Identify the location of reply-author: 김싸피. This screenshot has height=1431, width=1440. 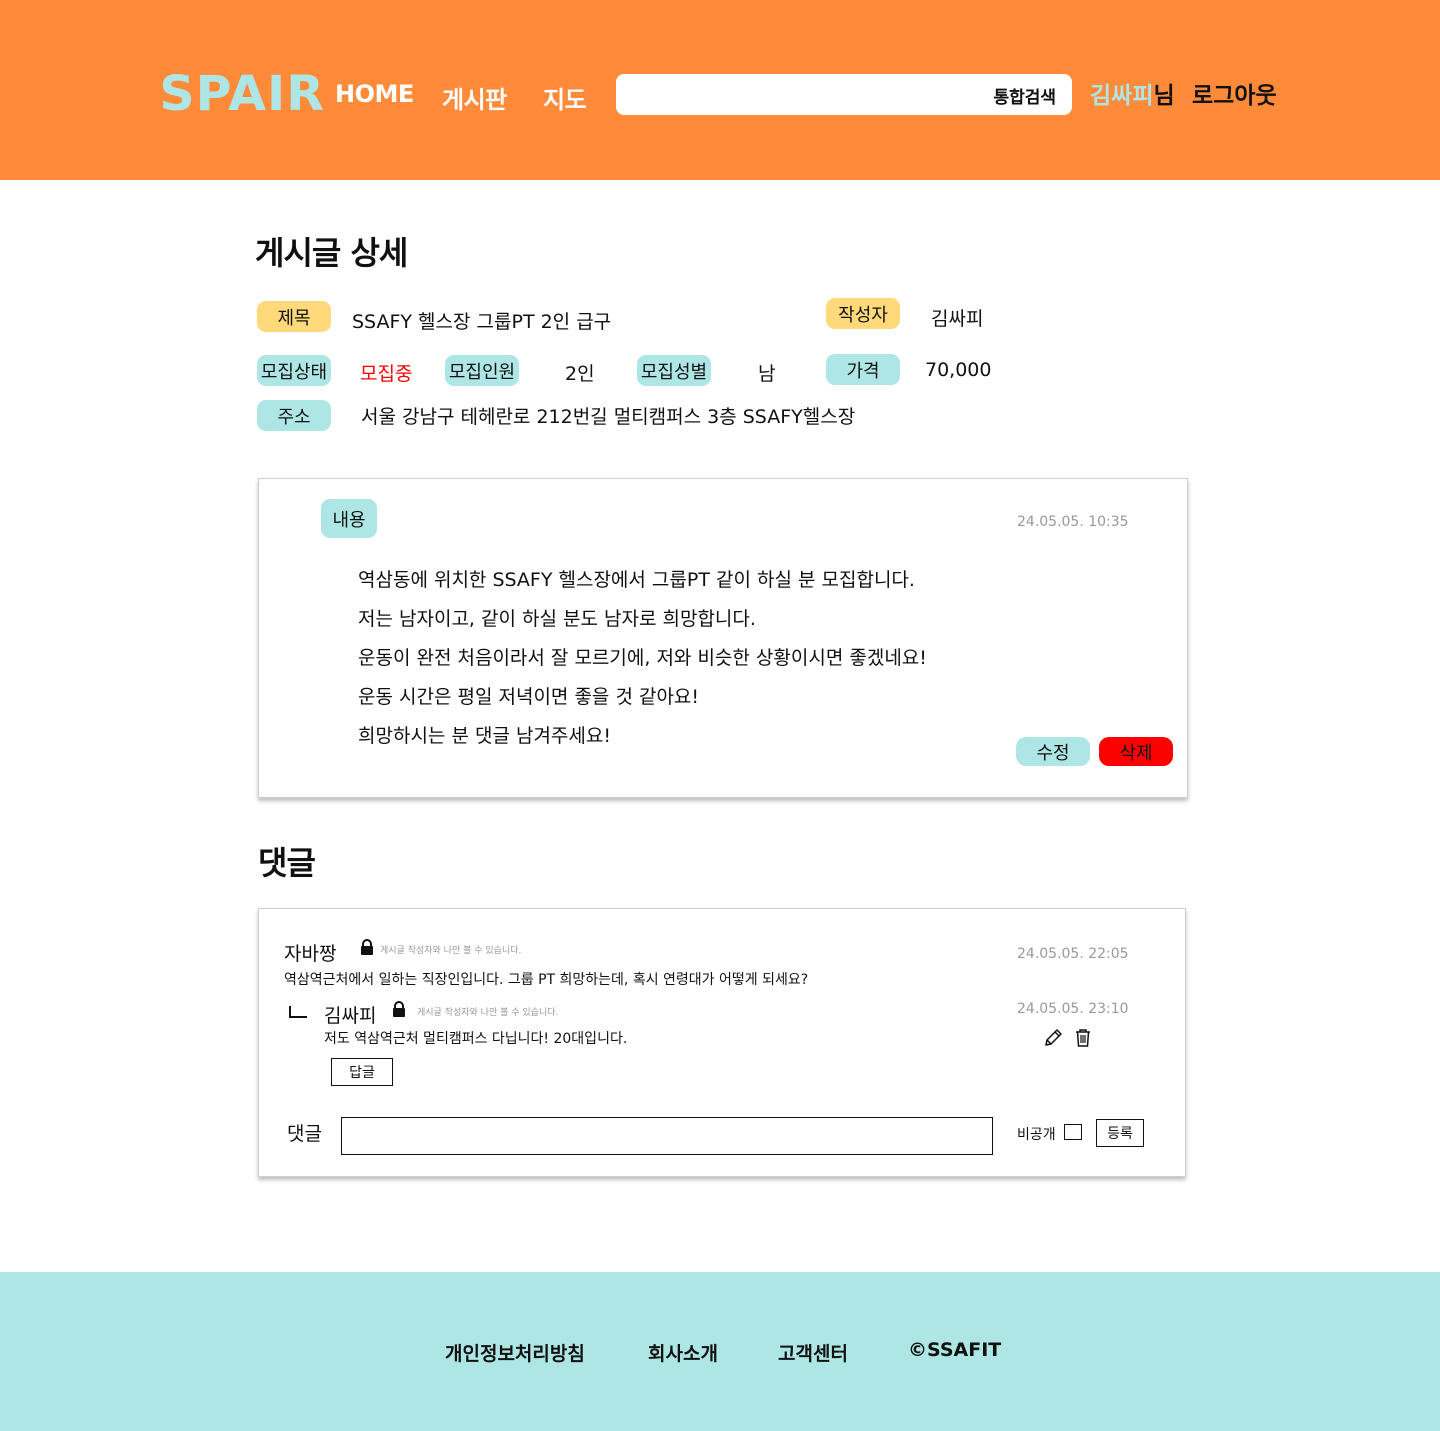
(350, 1016).